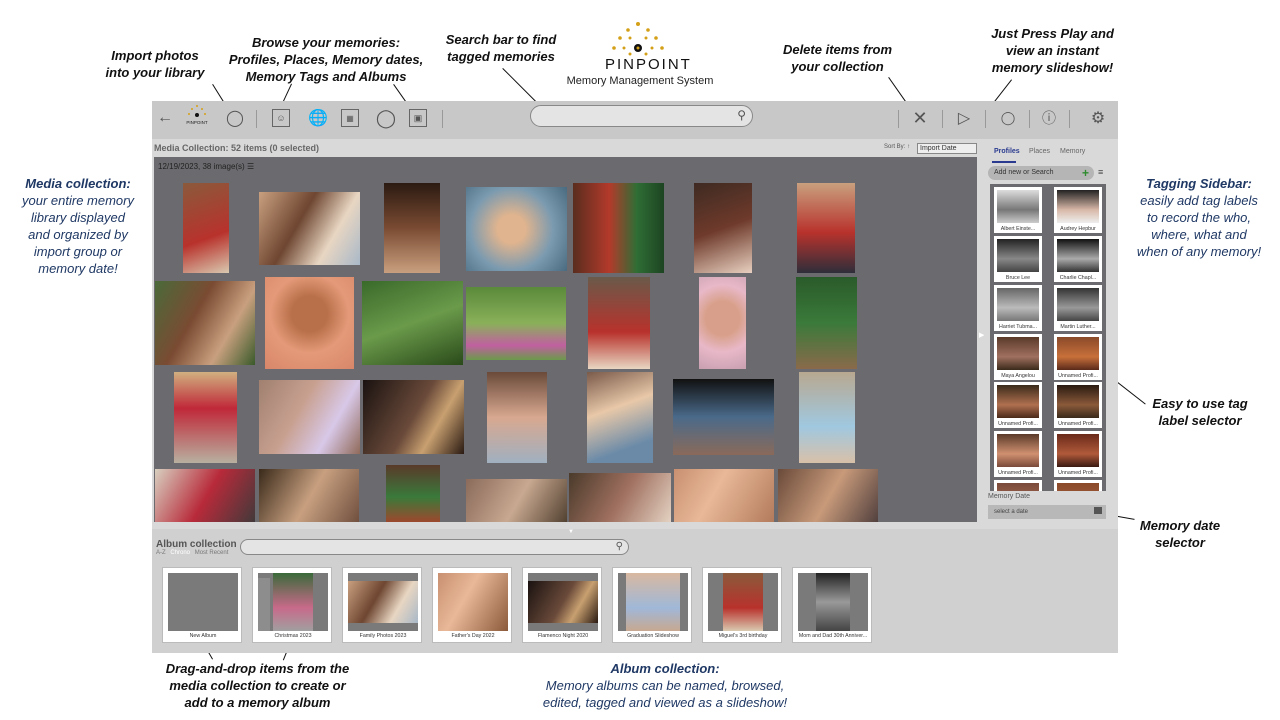  What do you see at coordinates (155, 64) in the screenshot?
I see `callout-import: Import photos into your library` at bounding box center [155, 64].